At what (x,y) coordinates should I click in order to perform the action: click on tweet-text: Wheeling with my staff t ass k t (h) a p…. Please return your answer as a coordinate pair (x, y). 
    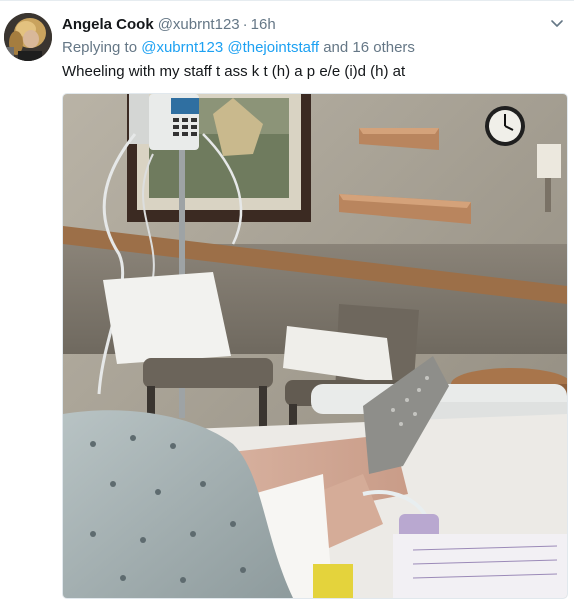
    Looking at the image, I should click on (234, 71).